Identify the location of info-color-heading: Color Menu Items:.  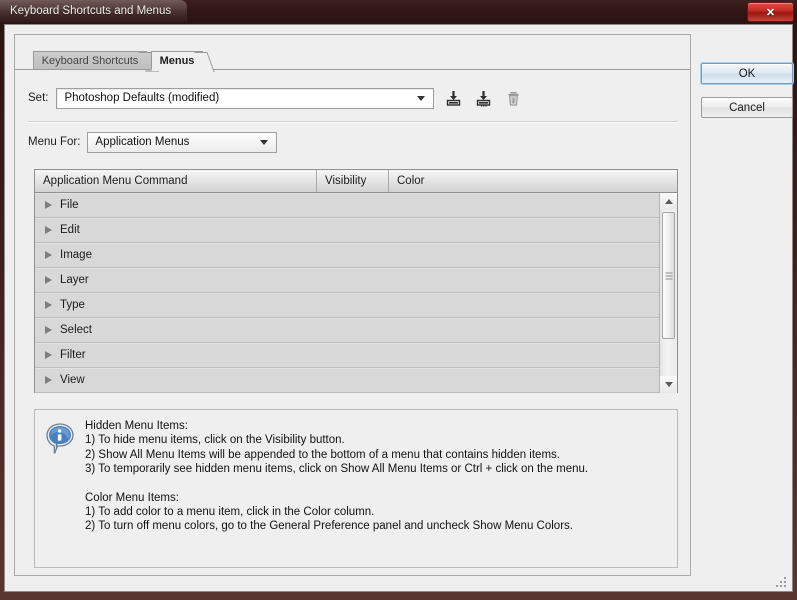
(132, 497).